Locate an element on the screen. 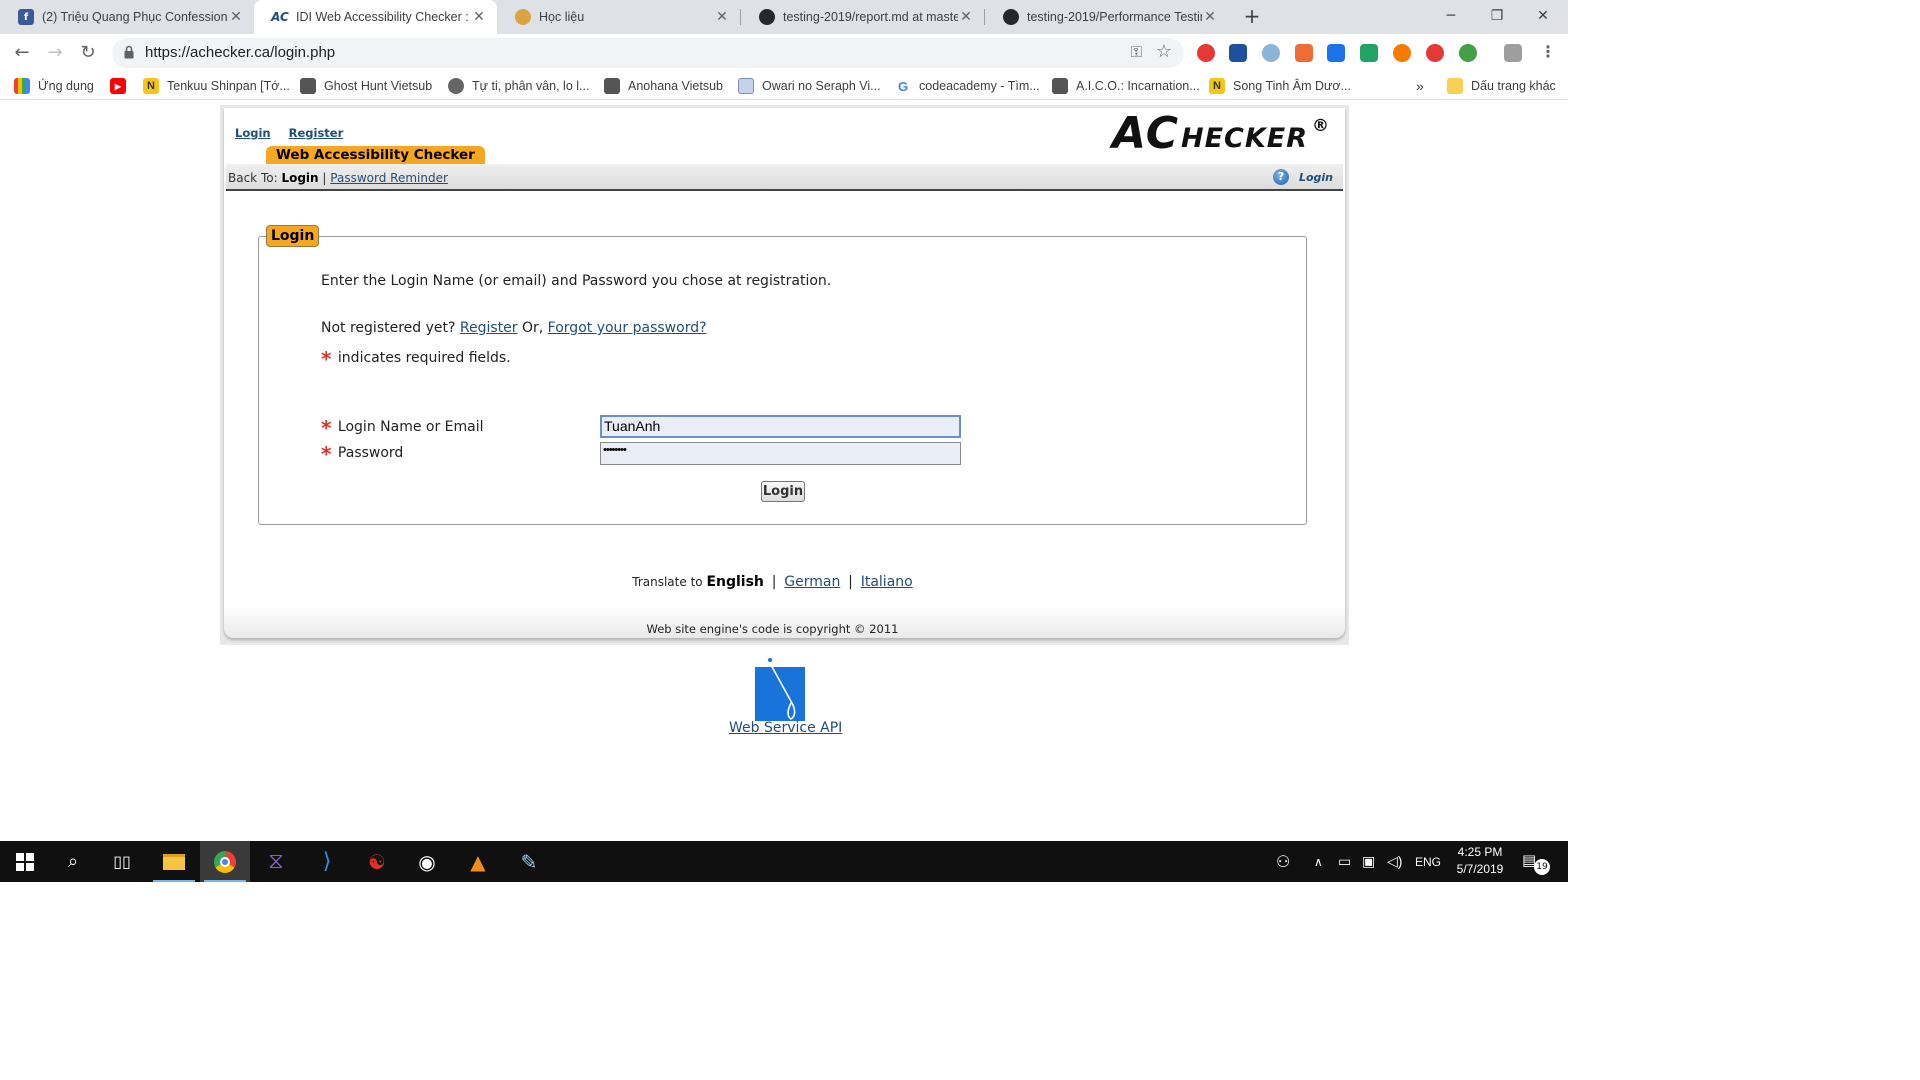 The height and width of the screenshot is (1080, 1920). extension-puzzle-icon is located at coordinates (1513, 53).